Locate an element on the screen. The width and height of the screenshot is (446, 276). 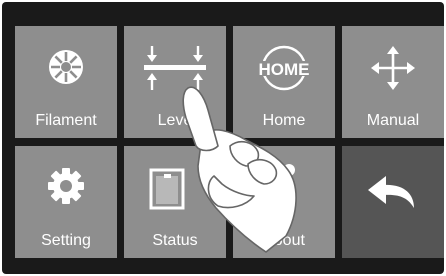
manual-button: Manual is located at coordinates (393, 82).